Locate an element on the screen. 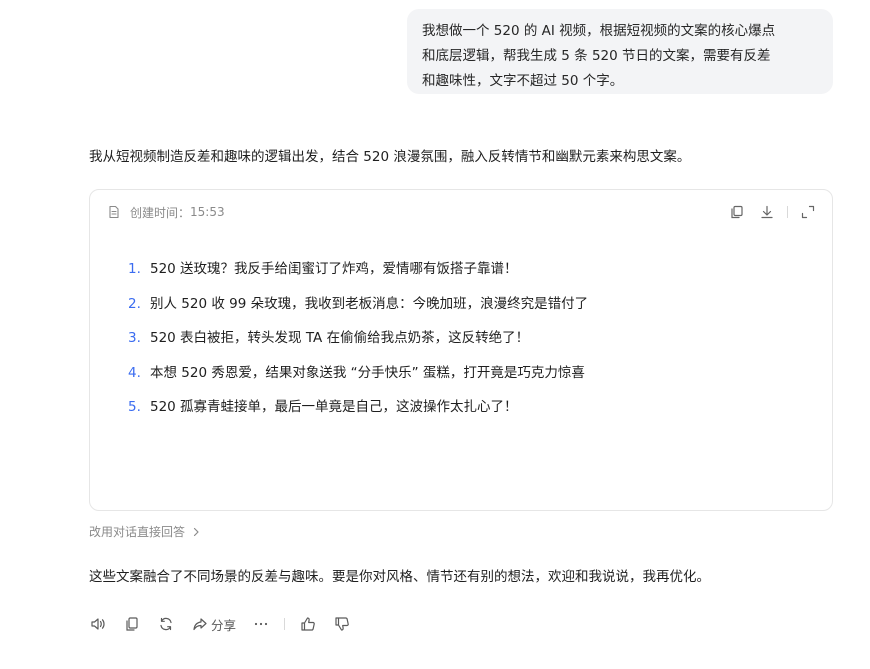 The width and height of the screenshot is (870, 669). list-item: 3. 520 表白被拒，转头发现 TA 在偷偷给我点奶茶，这反转绝了！ is located at coordinates (358, 344).